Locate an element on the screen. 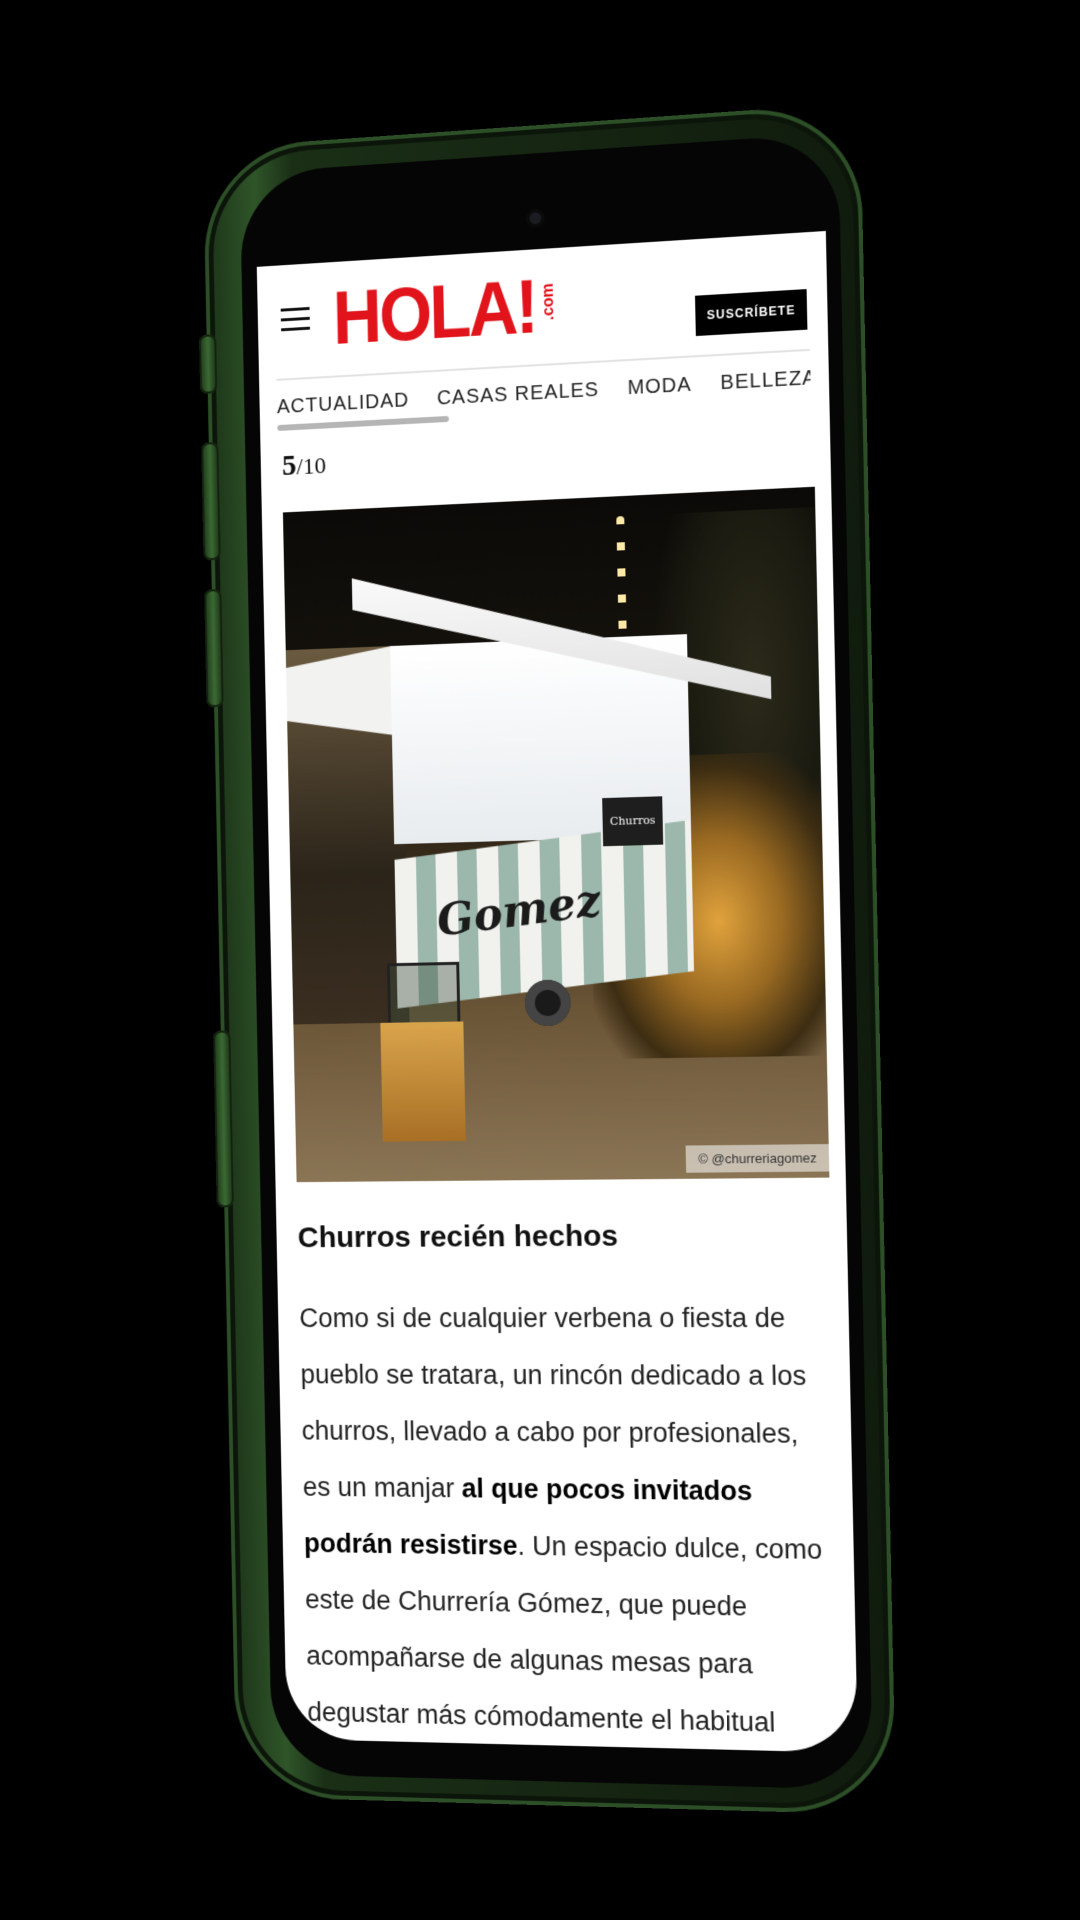  nav-item-belleza: BELLEZA is located at coordinates (765, 373).